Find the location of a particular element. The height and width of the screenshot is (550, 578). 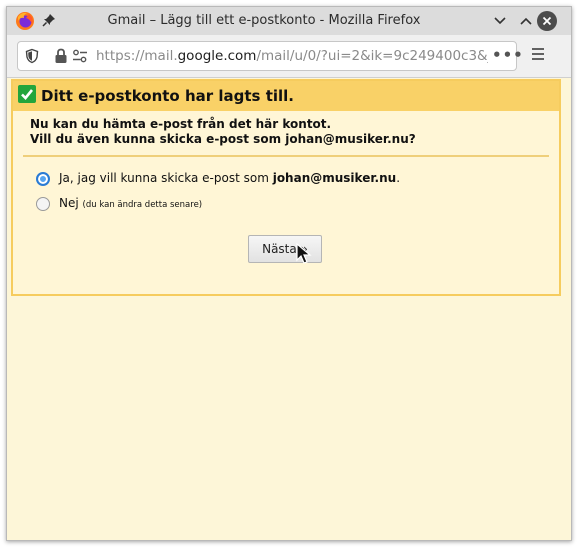

minimize-button is located at coordinates (500, 21).